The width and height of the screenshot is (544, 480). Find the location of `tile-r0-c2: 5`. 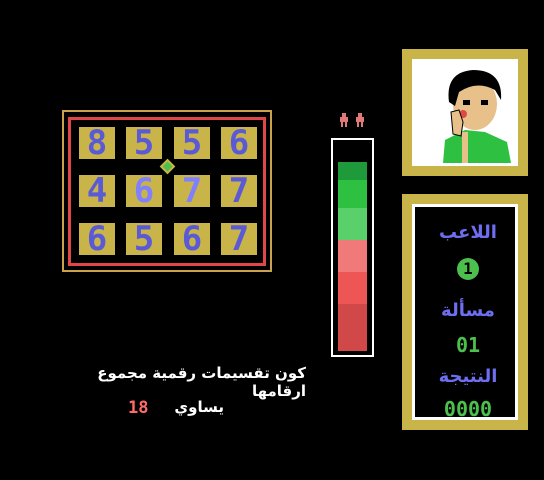

tile-r0-c2: 5 is located at coordinates (192, 143).